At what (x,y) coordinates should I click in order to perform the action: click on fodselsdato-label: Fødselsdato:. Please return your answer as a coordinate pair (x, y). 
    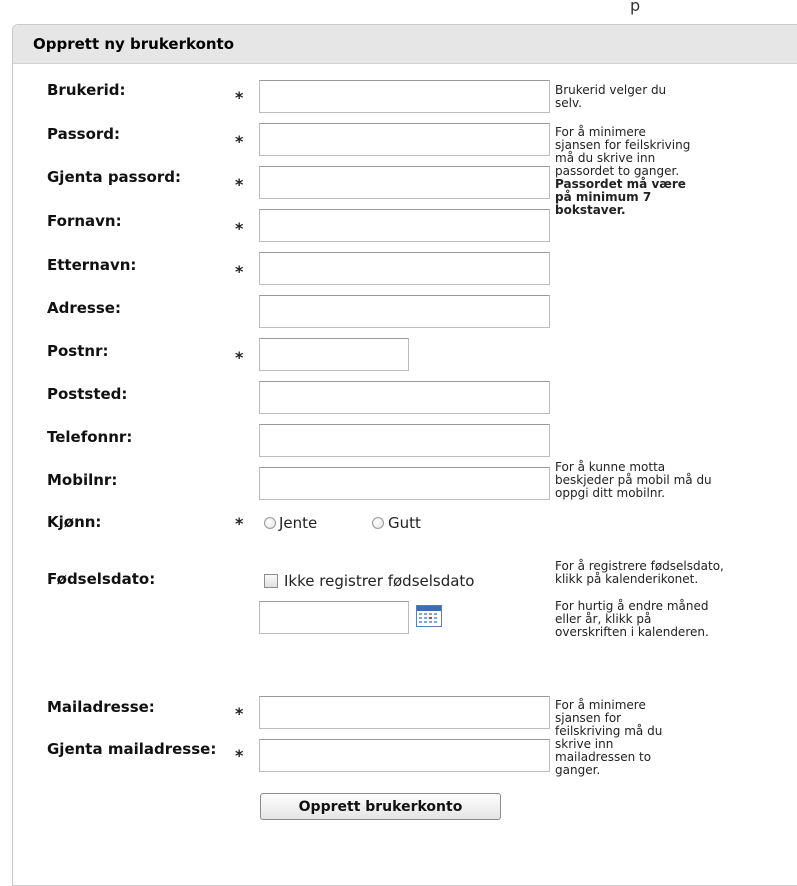
    Looking at the image, I should click on (101, 579).